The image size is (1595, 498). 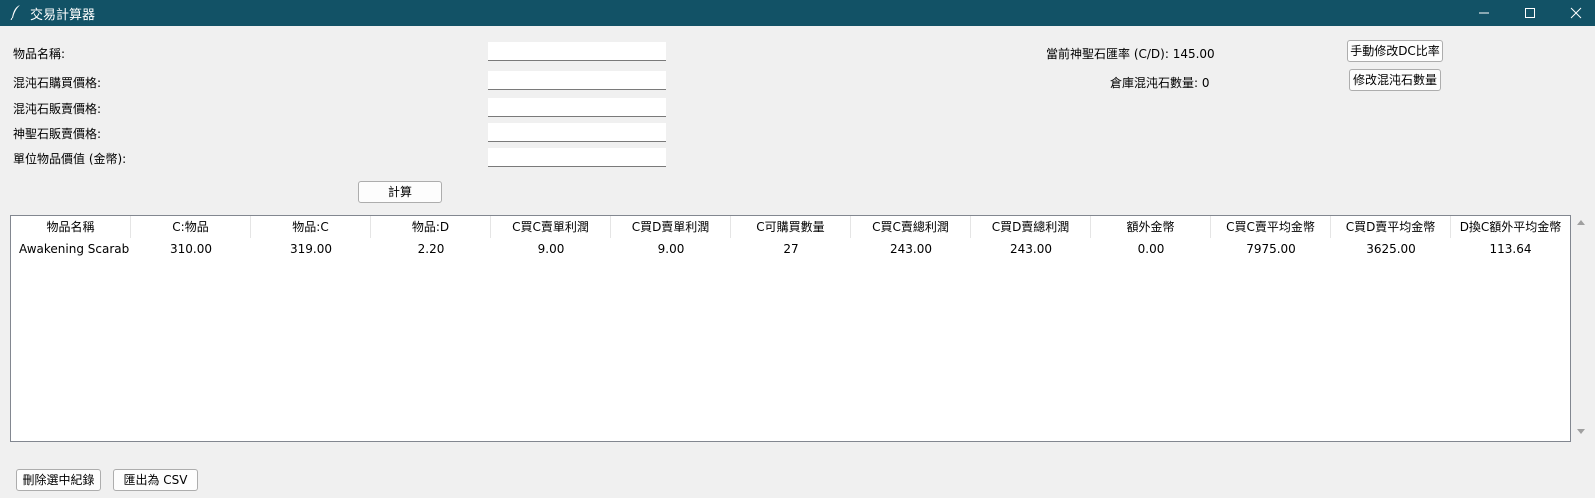 I want to click on table-cell: 113.64, so click(x=1510, y=249).